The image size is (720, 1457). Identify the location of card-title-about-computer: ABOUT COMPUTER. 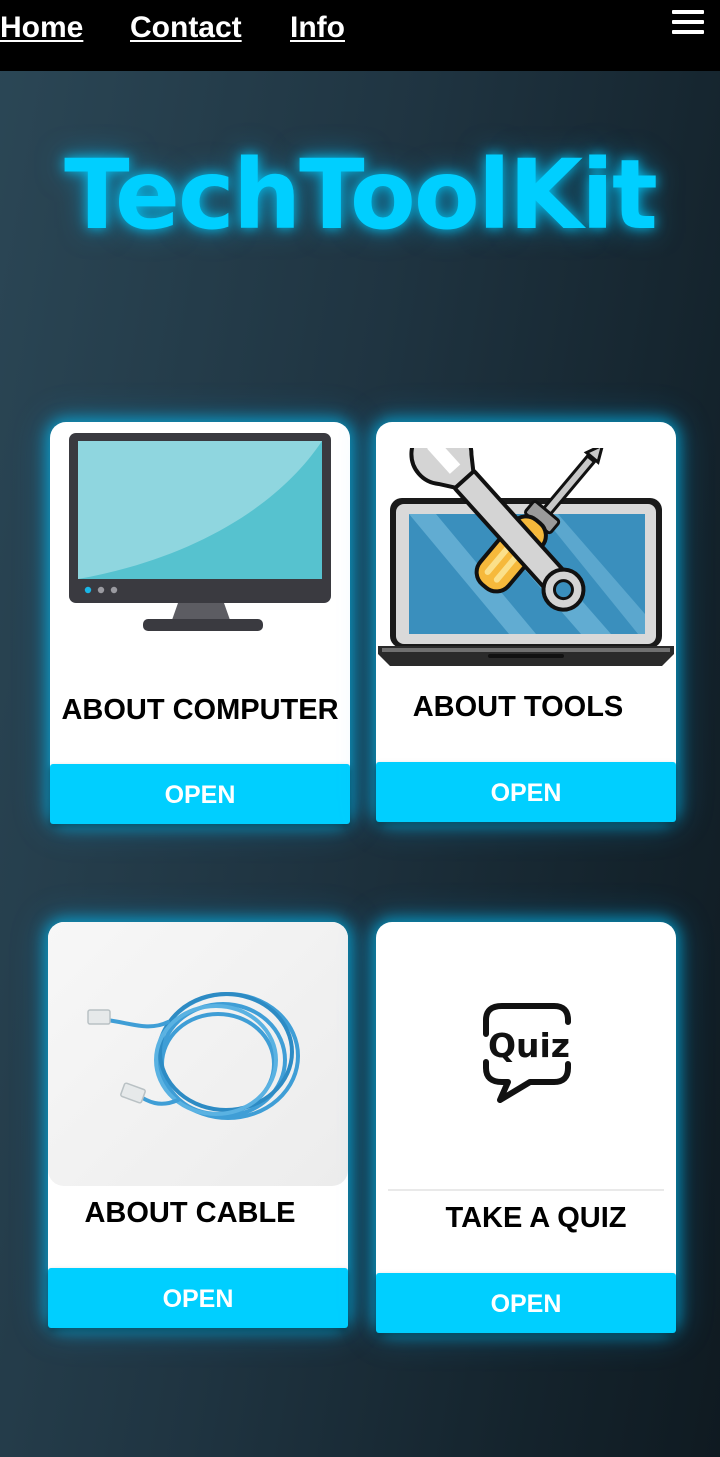
(200, 710).